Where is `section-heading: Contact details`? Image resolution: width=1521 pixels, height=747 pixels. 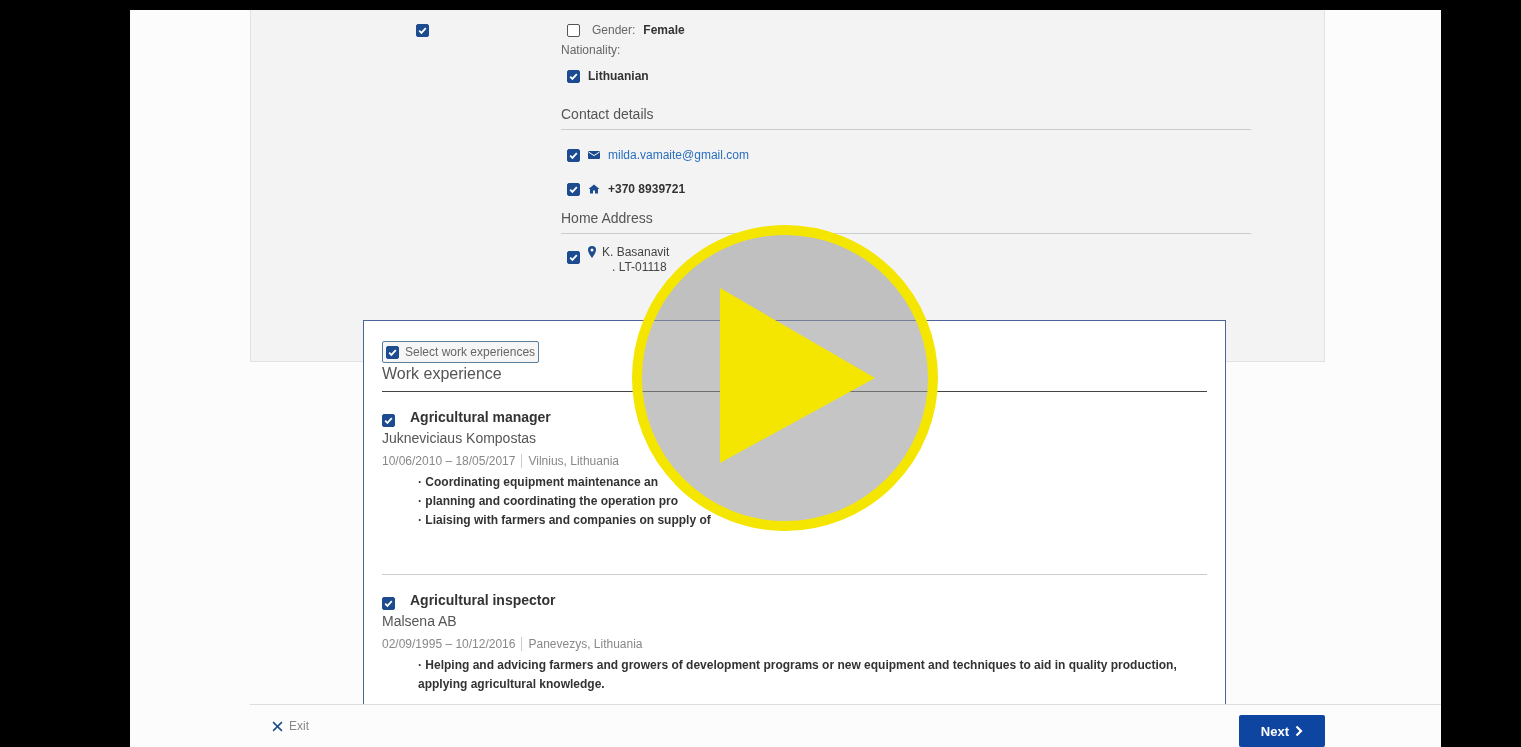 section-heading: Contact details is located at coordinates (608, 114).